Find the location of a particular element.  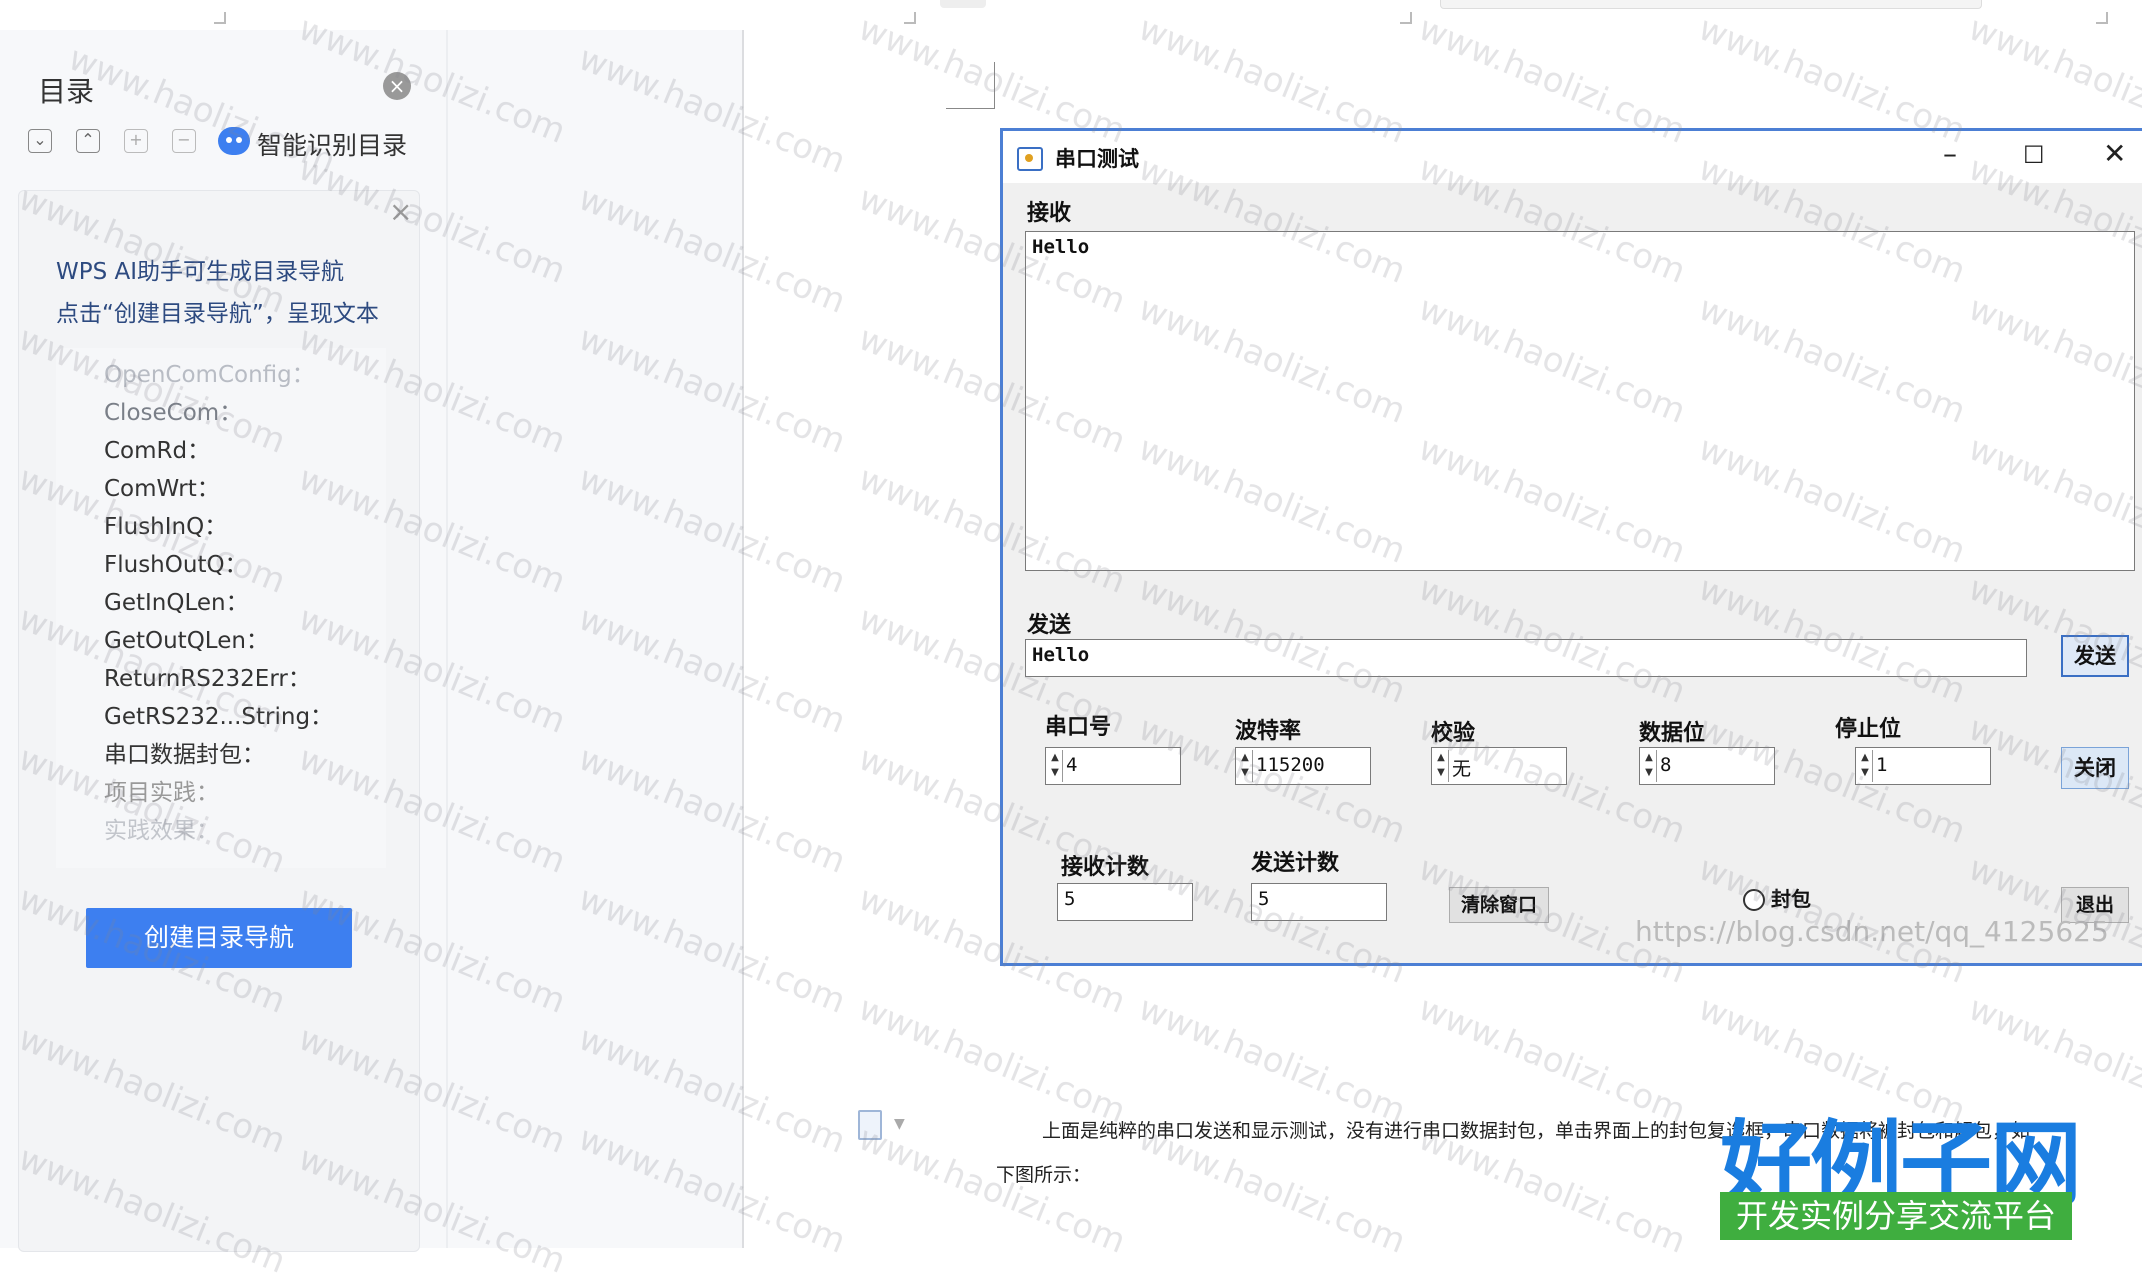

toc-item: 项目实践： is located at coordinates (161, 790).